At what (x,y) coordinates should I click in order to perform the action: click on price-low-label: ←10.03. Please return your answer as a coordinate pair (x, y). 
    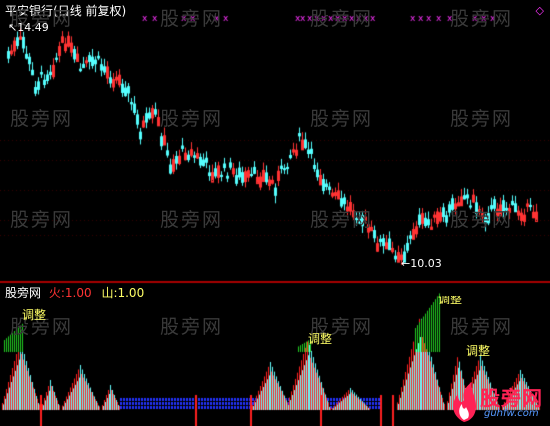
    Looking at the image, I should click on (421, 263).